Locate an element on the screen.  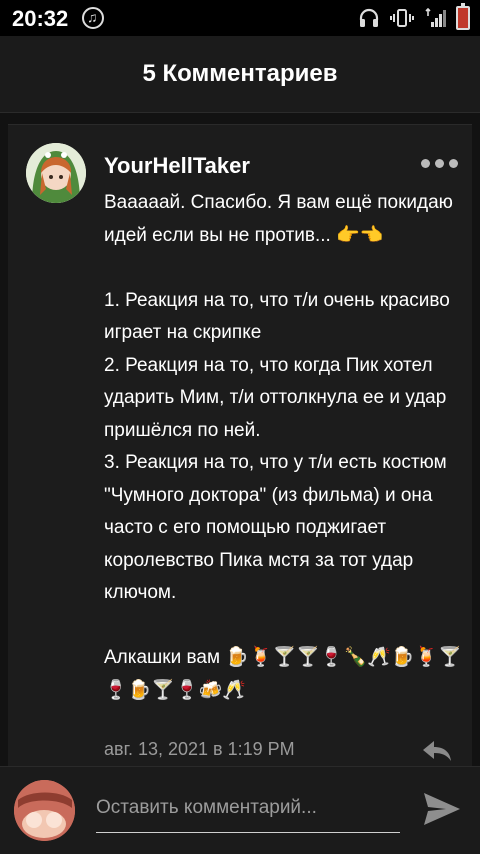
send-icon is located at coordinates (442, 809).